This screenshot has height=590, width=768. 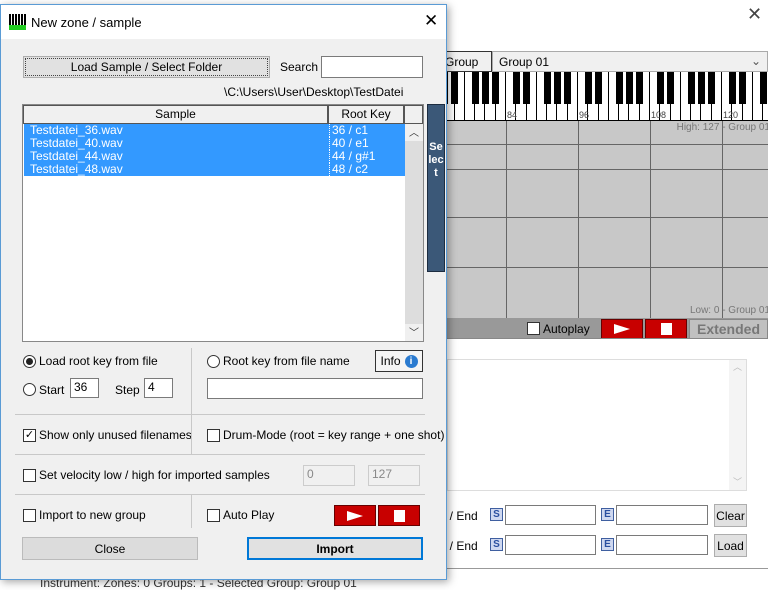 What do you see at coordinates (29, 361) in the screenshot?
I see `load-root-key-radio` at bounding box center [29, 361].